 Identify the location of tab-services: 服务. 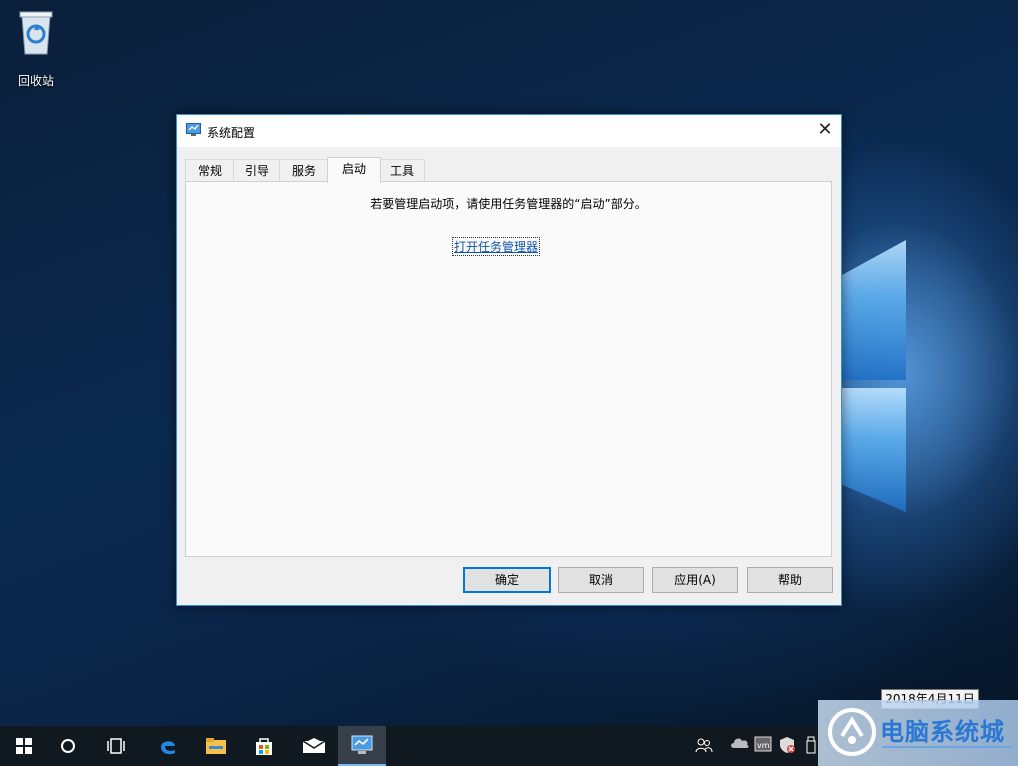
(304, 170).